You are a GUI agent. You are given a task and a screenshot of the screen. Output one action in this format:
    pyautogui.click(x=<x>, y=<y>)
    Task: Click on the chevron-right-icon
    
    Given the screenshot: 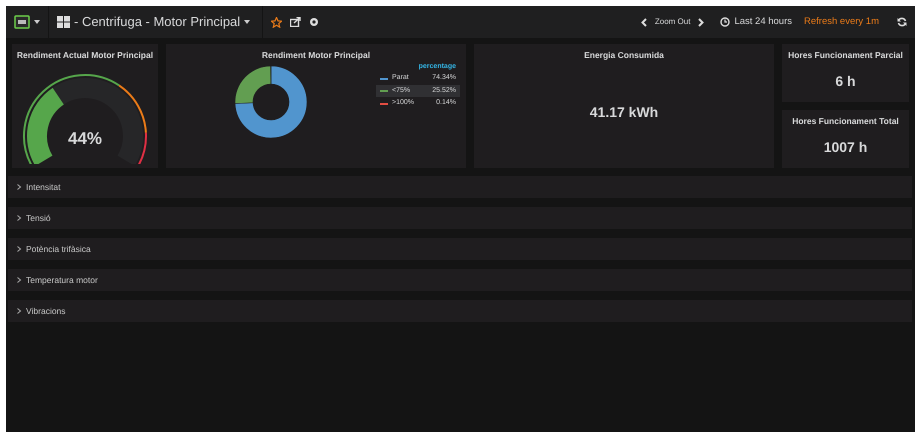 What is the action you would take?
    pyautogui.click(x=701, y=22)
    